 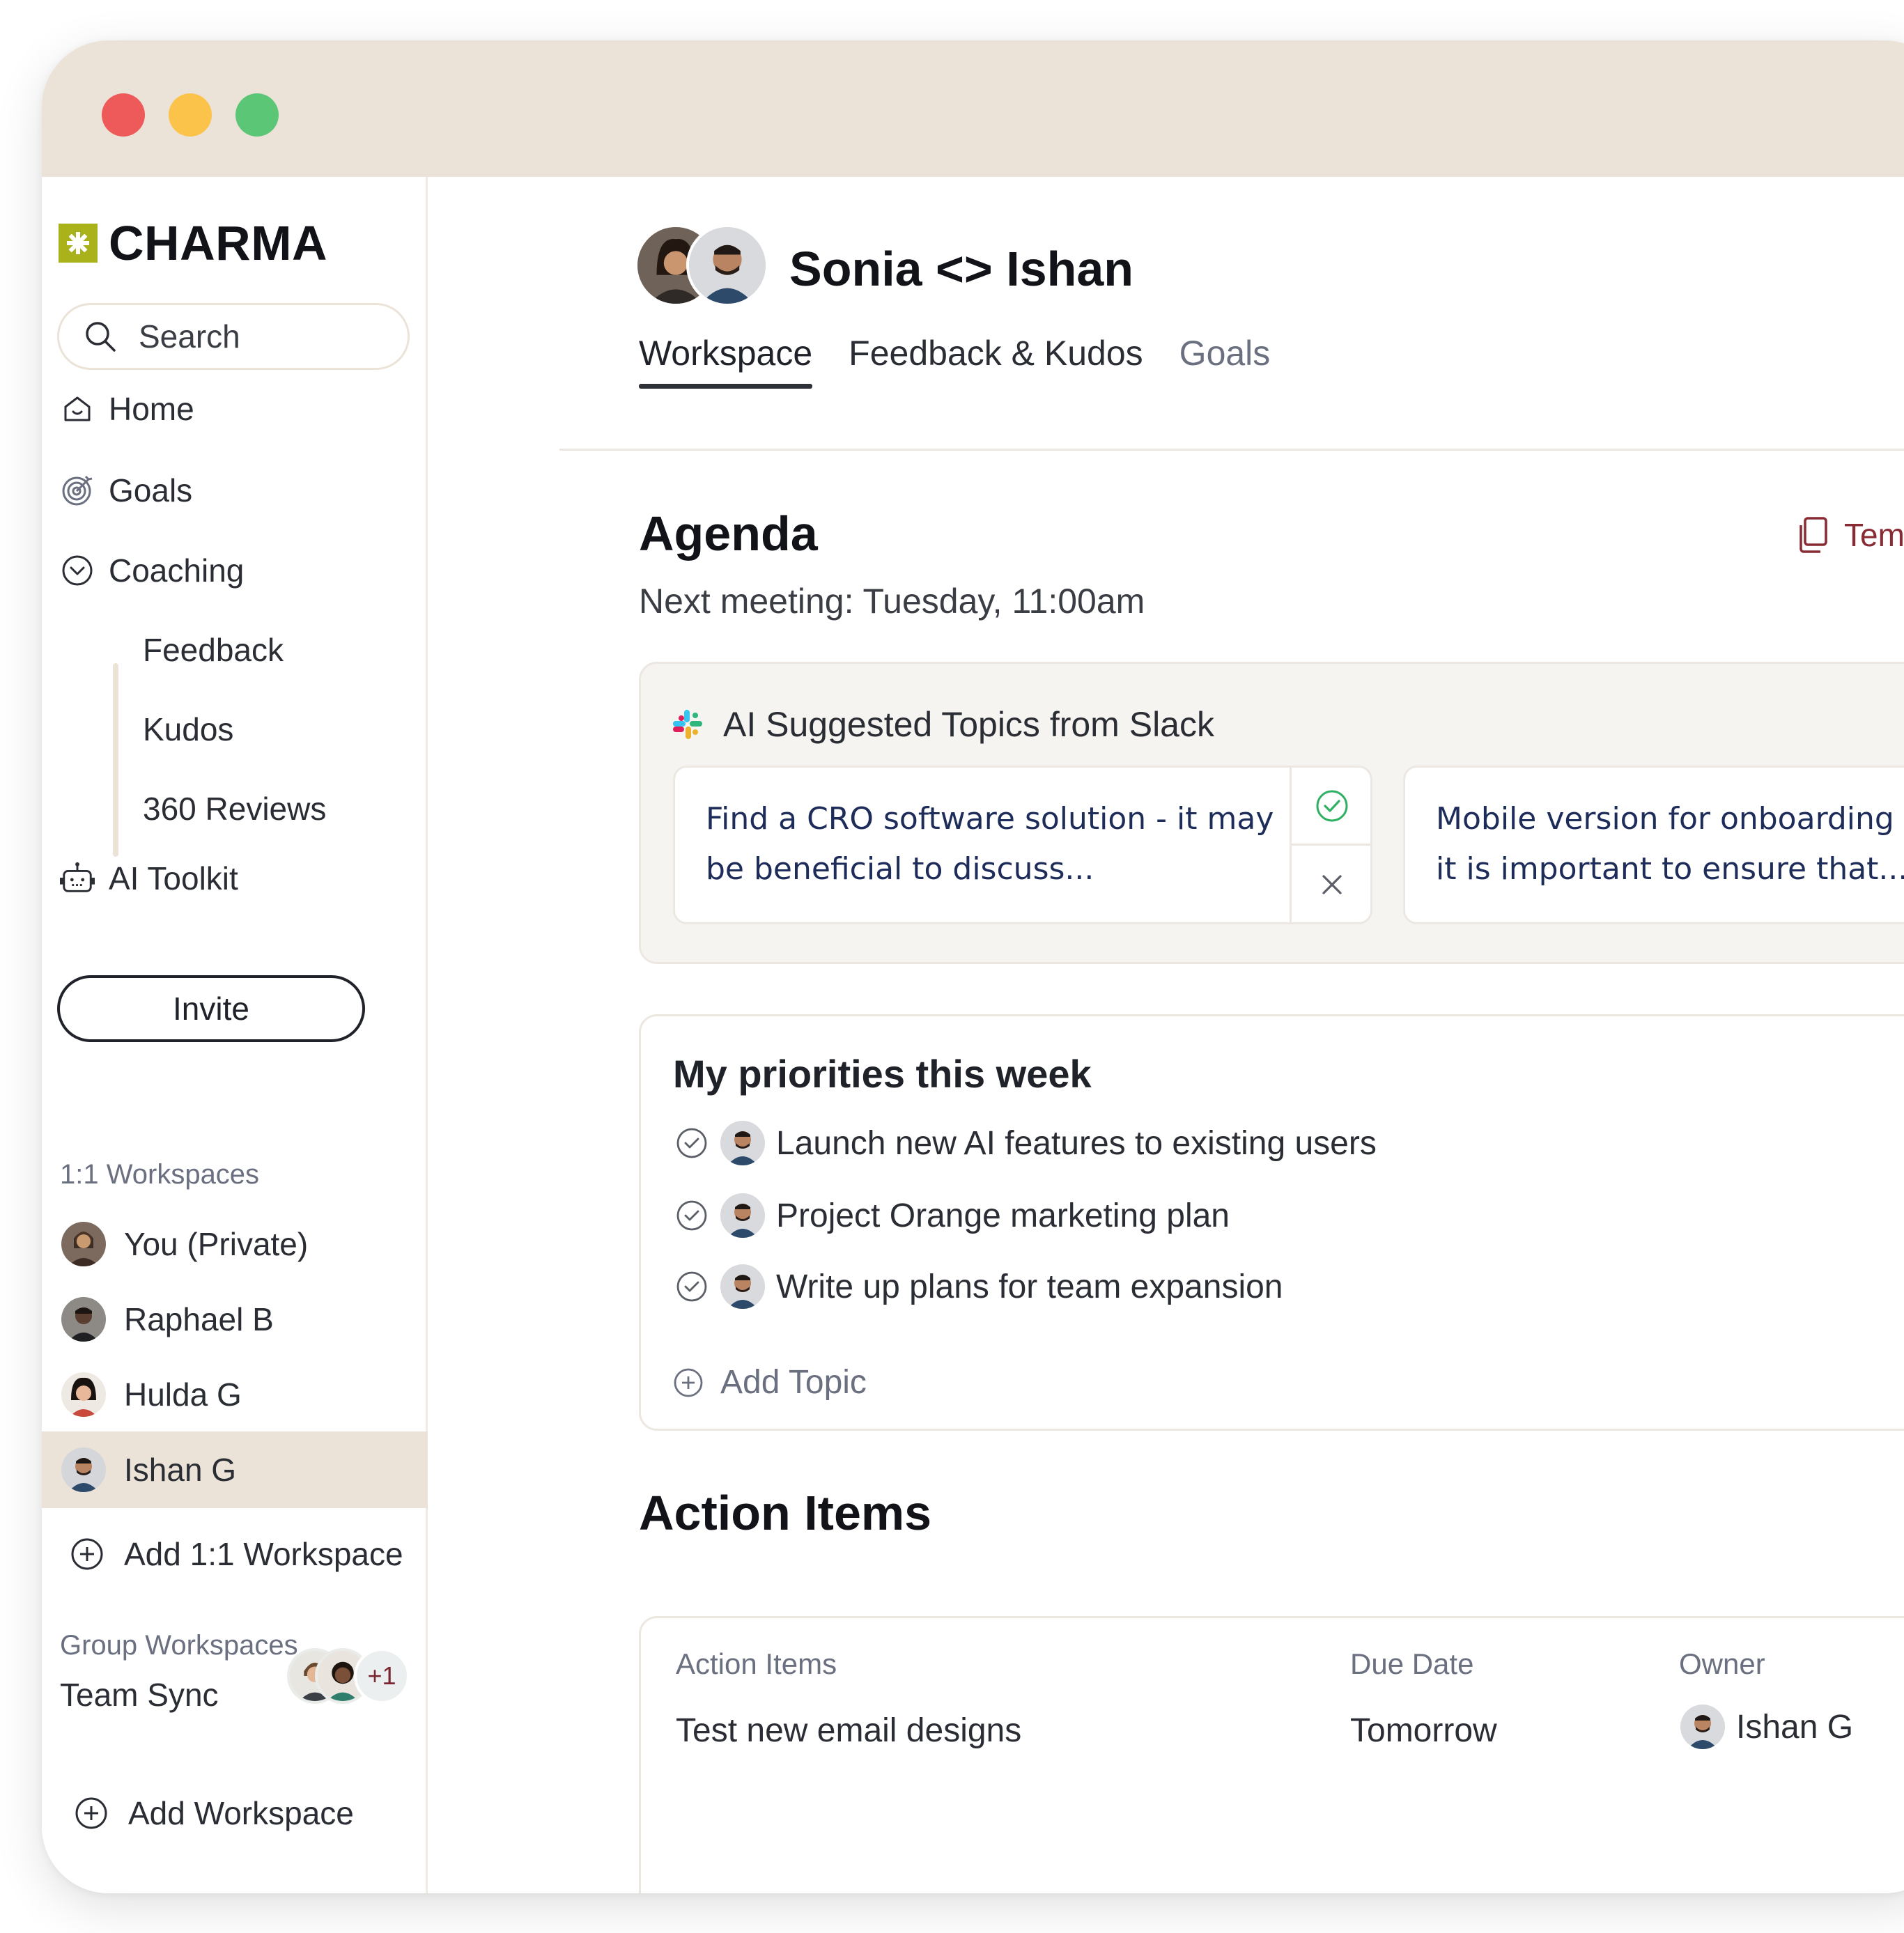 What do you see at coordinates (177, 570) in the screenshot?
I see `sidebar-item-label: Coaching` at bounding box center [177, 570].